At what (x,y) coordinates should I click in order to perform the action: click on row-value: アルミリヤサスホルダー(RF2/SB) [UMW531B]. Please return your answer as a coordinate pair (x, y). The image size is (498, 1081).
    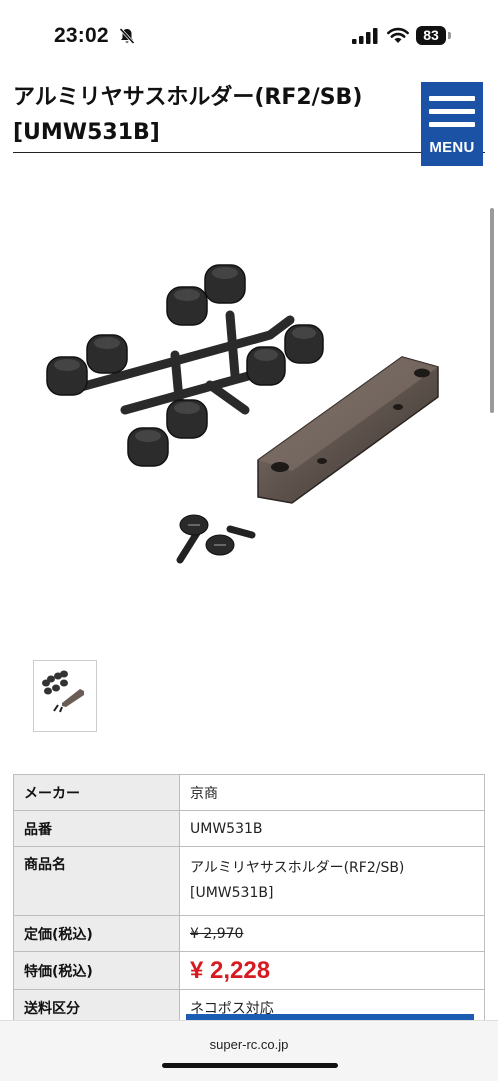
    Looking at the image, I should click on (332, 881).